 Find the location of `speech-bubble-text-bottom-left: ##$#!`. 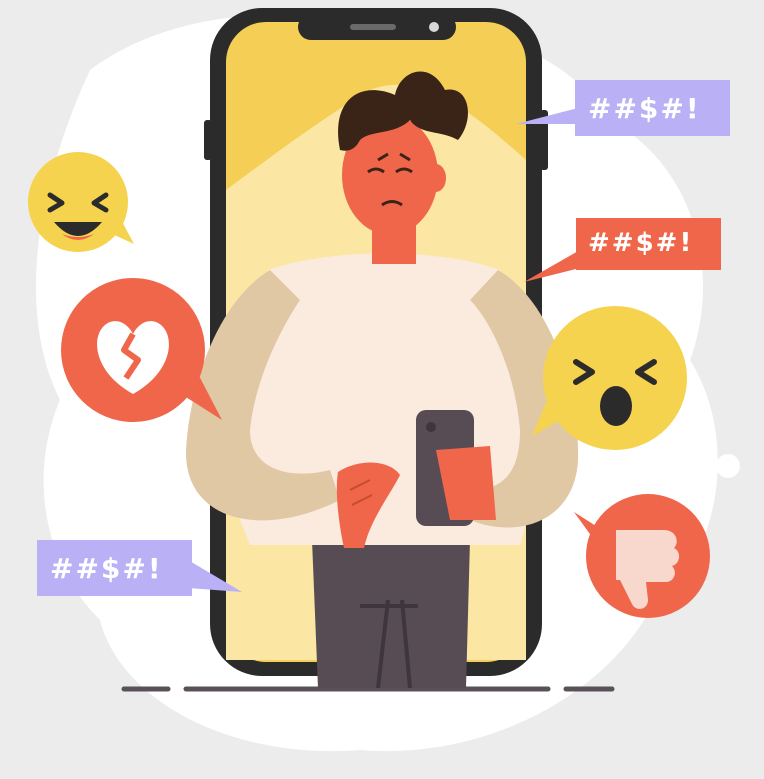

speech-bubble-text-bottom-left: ##$#! is located at coordinates (106, 568).